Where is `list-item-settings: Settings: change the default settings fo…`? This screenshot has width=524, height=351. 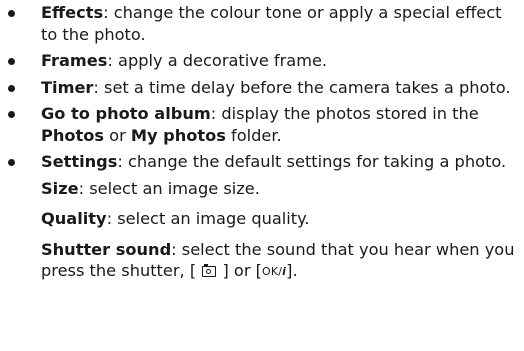
list-item-settings: Settings: change the default settings fo… is located at coordinates (262, 162).